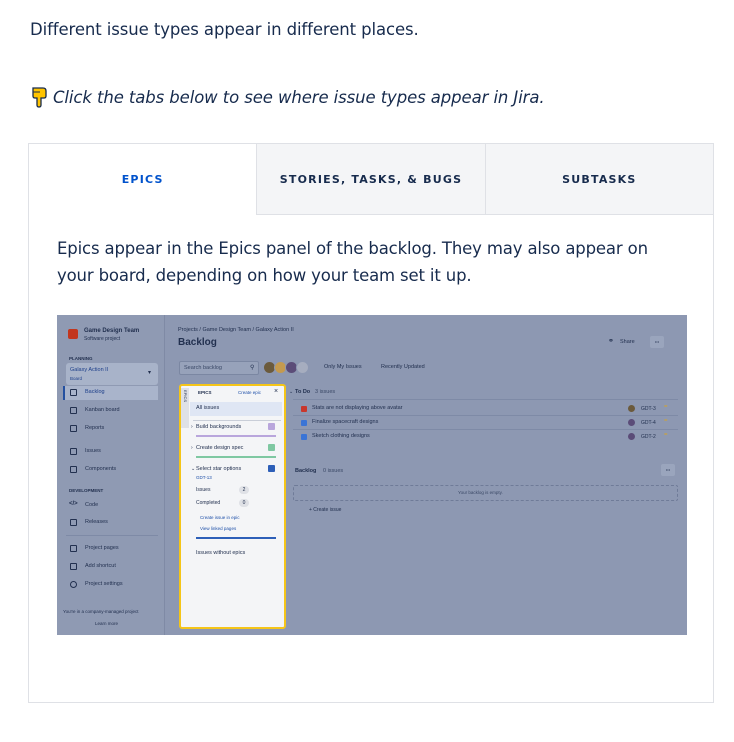 The width and height of the screenshot is (734, 742). What do you see at coordinates (220, 553) in the screenshot?
I see `issues-without-epics: Issues without epics` at bounding box center [220, 553].